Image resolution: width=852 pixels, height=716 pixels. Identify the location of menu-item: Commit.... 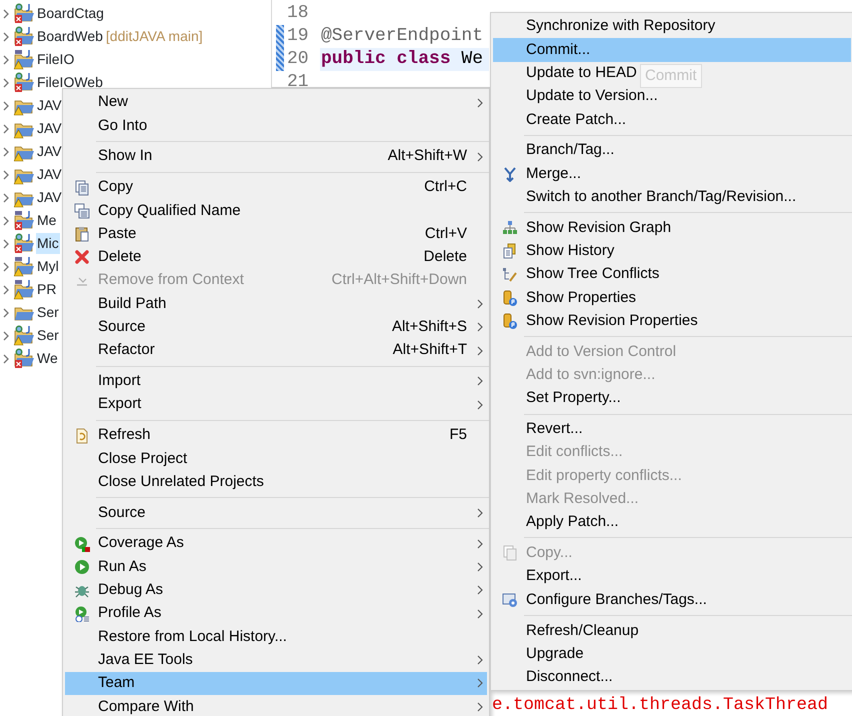
(672, 50).